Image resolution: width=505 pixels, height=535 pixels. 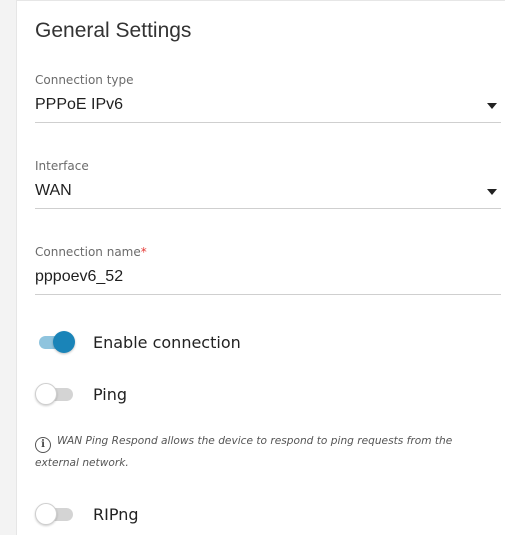 I want to click on connection-name-label-text: Connection name, so click(x=88, y=252).